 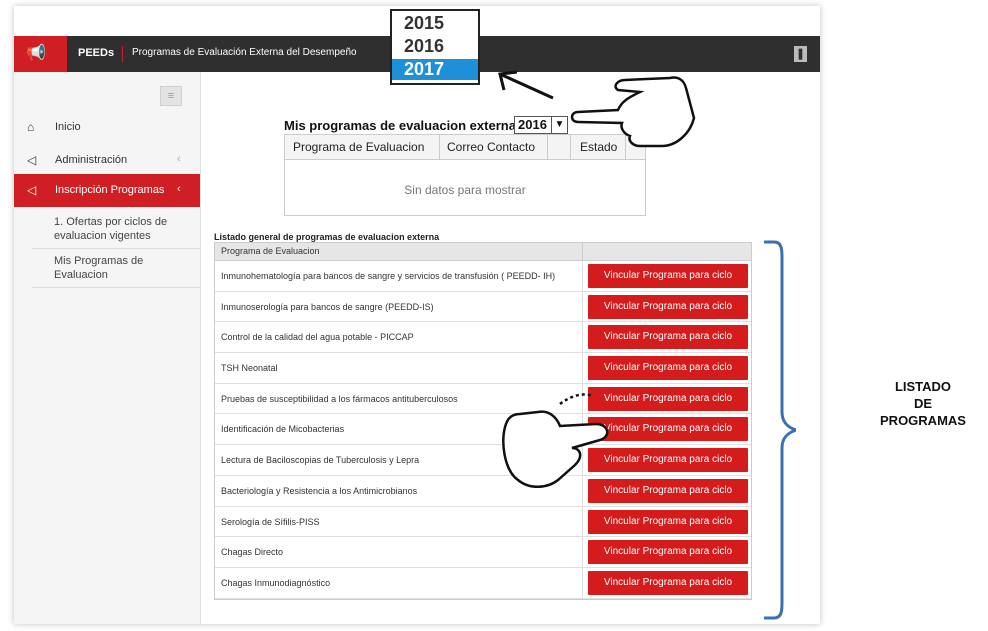 What do you see at coordinates (526, 85) in the screenshot?
I see `arrow-icon` at bounding box center [526, 85].